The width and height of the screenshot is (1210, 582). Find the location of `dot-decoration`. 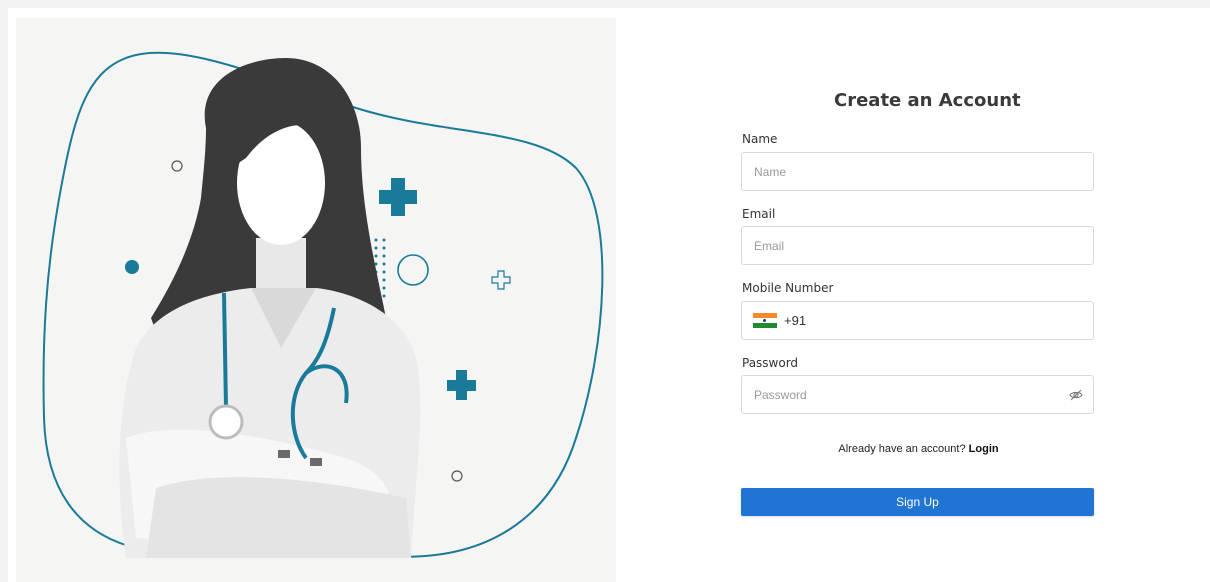

dot-decoration is located at coordinates (132, 267).